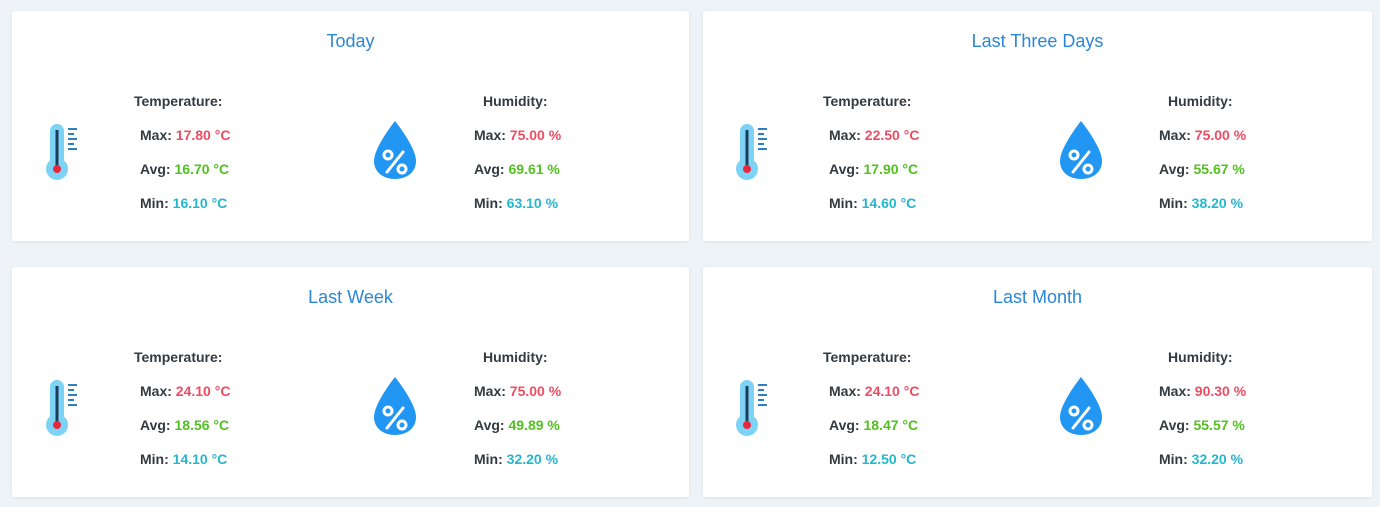 The width and height of the screenshot is (1380, 507). Describe the element at coordinates (1217, 203) in the screenshot. I see `humidity-min-value: 38.20 %` at that location.